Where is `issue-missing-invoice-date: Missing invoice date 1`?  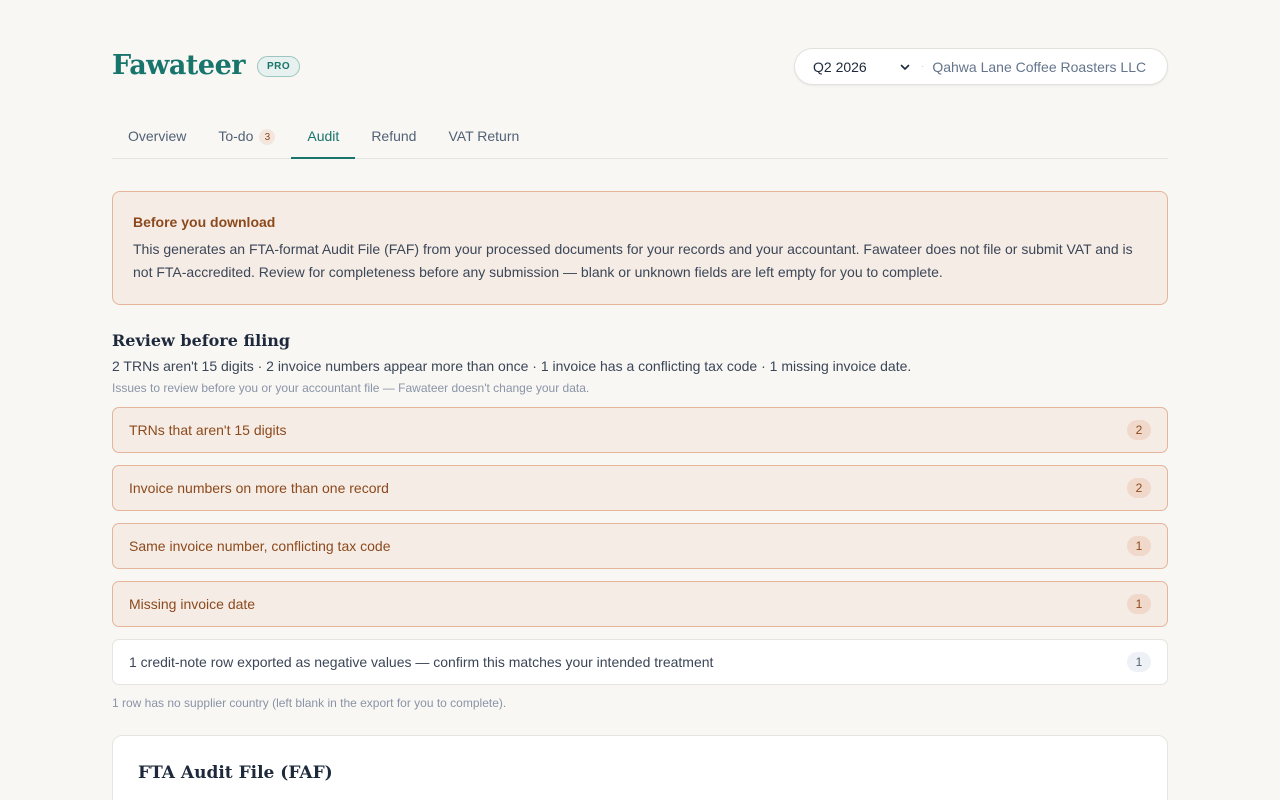 issue-missing-invoice-date: Missing invoice date 1 is located at coordinates (640, 604).